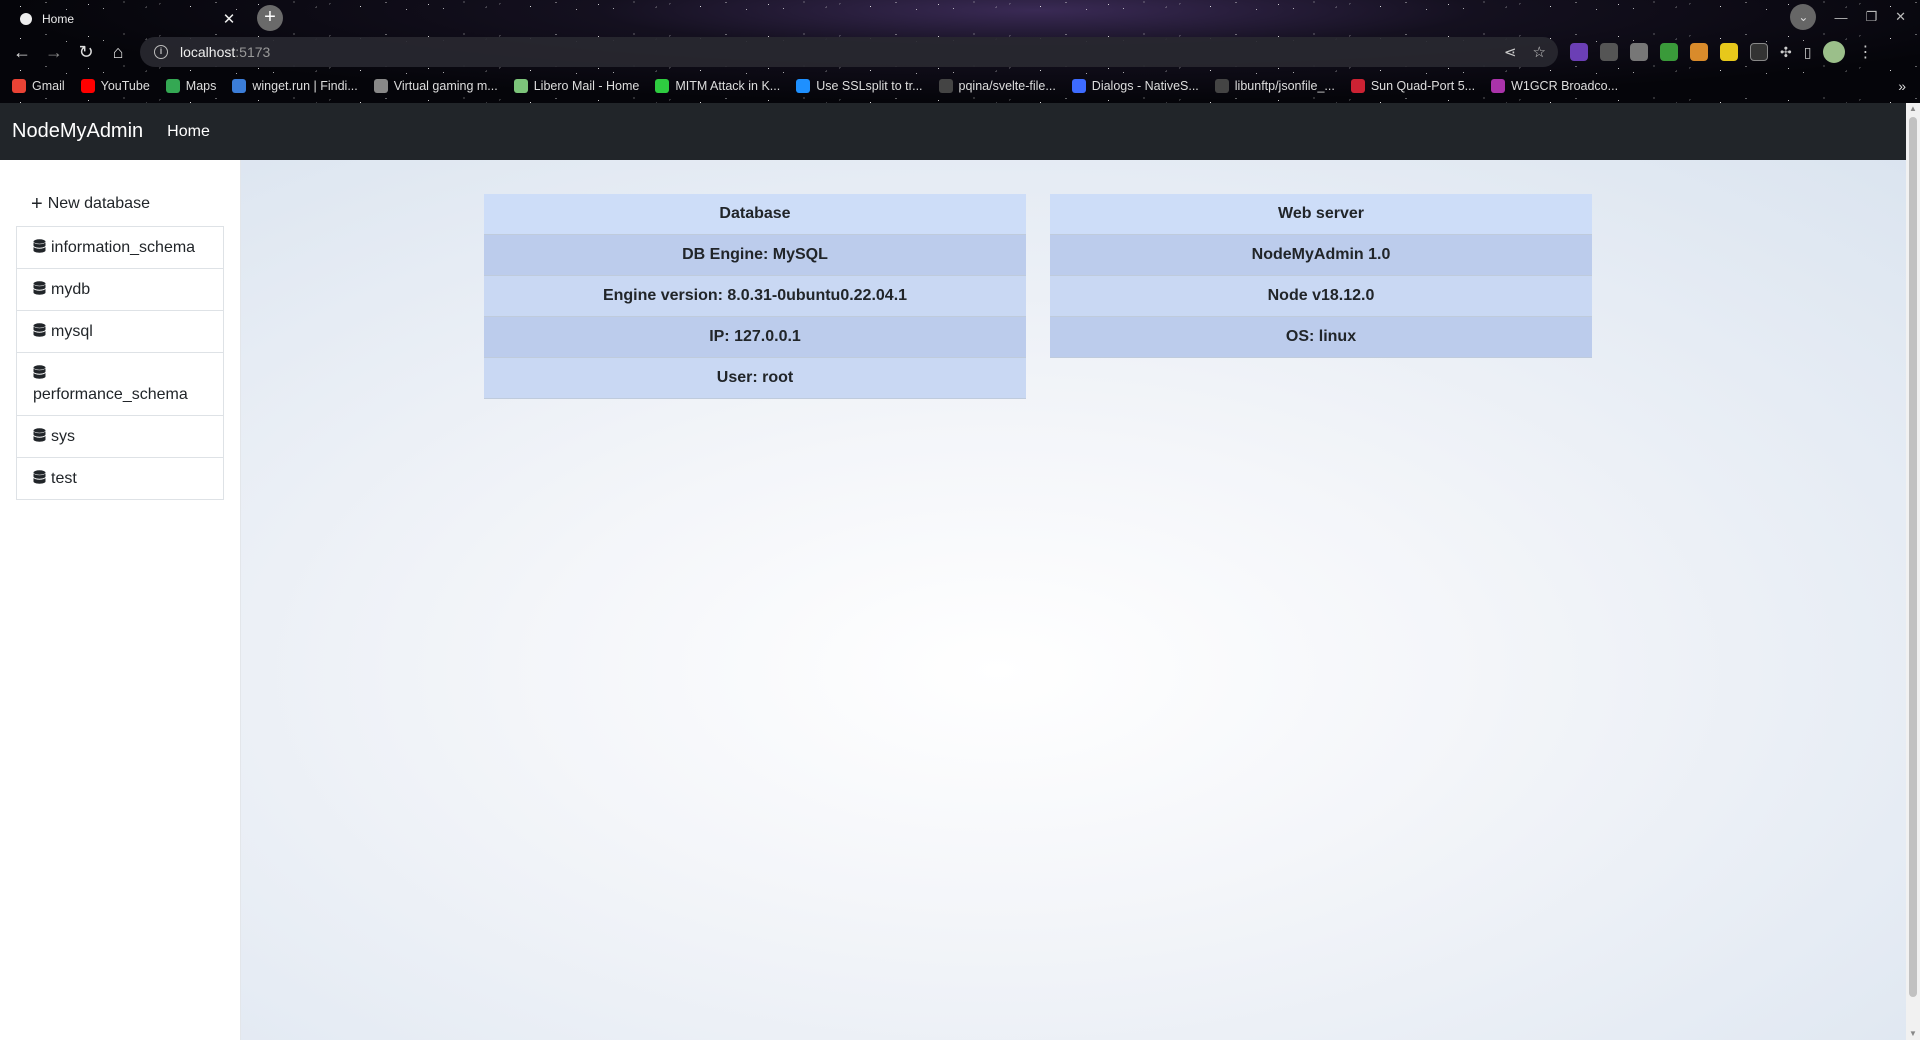 The width and height of the screenshot is (1920, 1040). Describe the element at coordinates (1321, 214) in the screenshot. I see `webserver-card-header: Web server` at that location.